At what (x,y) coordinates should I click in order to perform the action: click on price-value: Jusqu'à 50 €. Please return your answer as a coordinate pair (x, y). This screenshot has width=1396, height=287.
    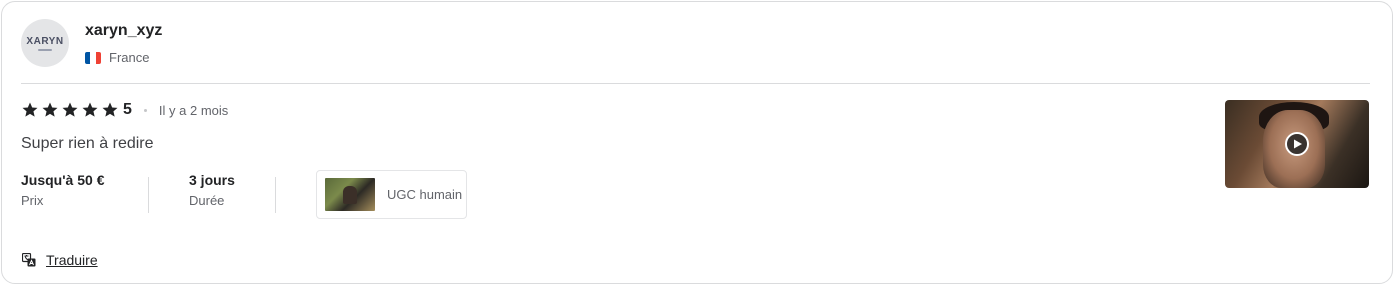
    Looking at the image, I should click on (63, 180).